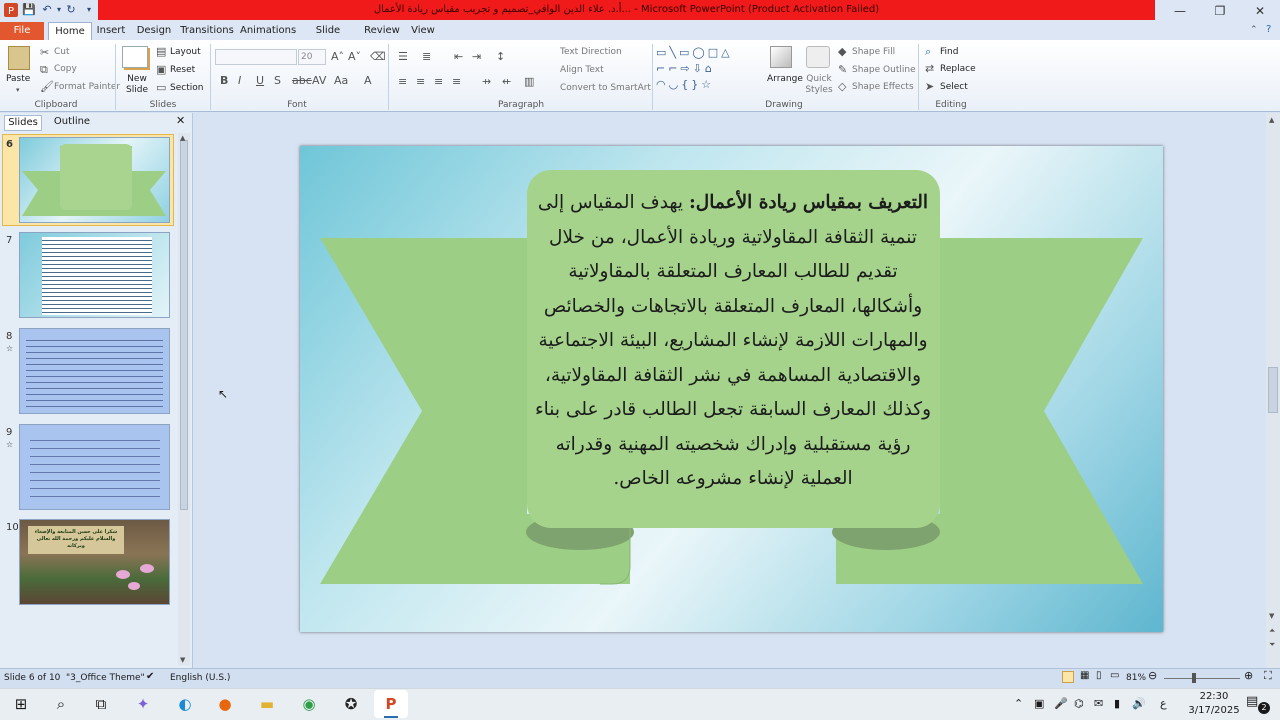  I want to click on arrange-button: Arrange, so click(785, 79).